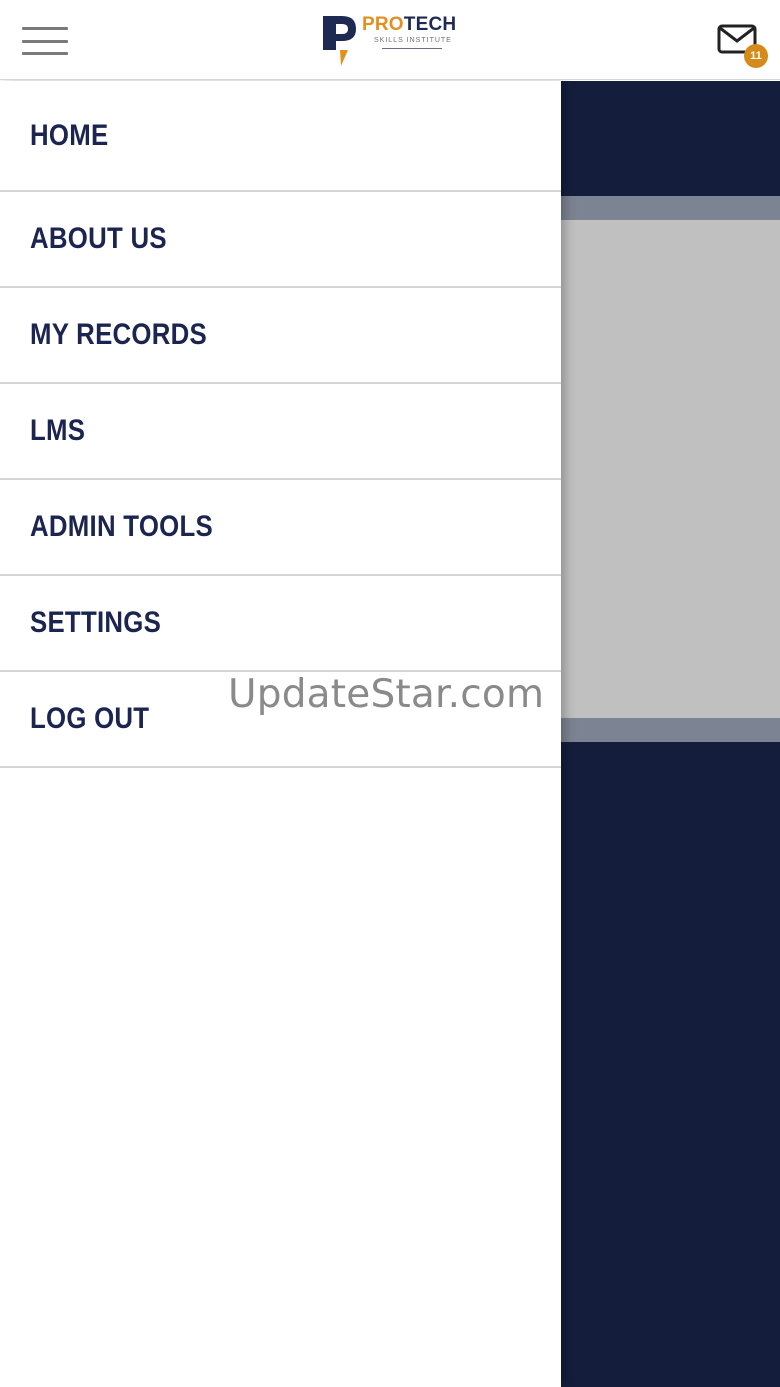 The image size is (780, 1387). I want to click on menu-item-my-records: MY RECORDS, so click(280, 336).